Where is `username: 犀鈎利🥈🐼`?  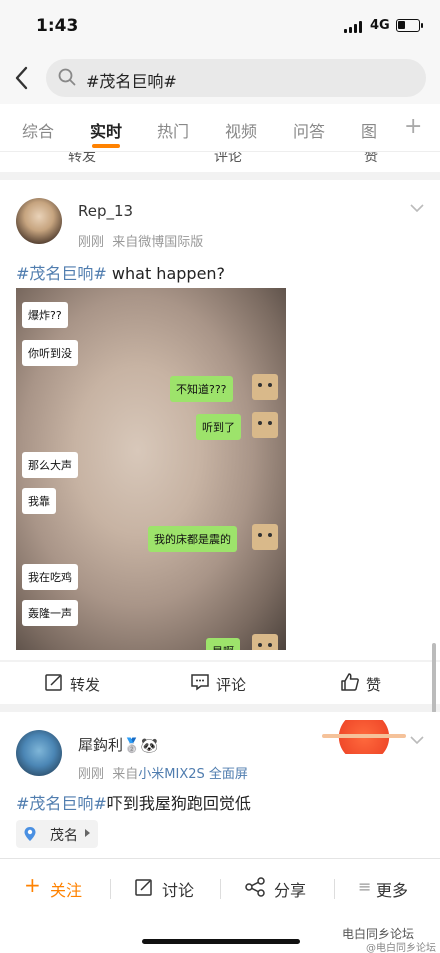 username: 犀鈎利🥈🐼 is located at coordinates (118, 744).